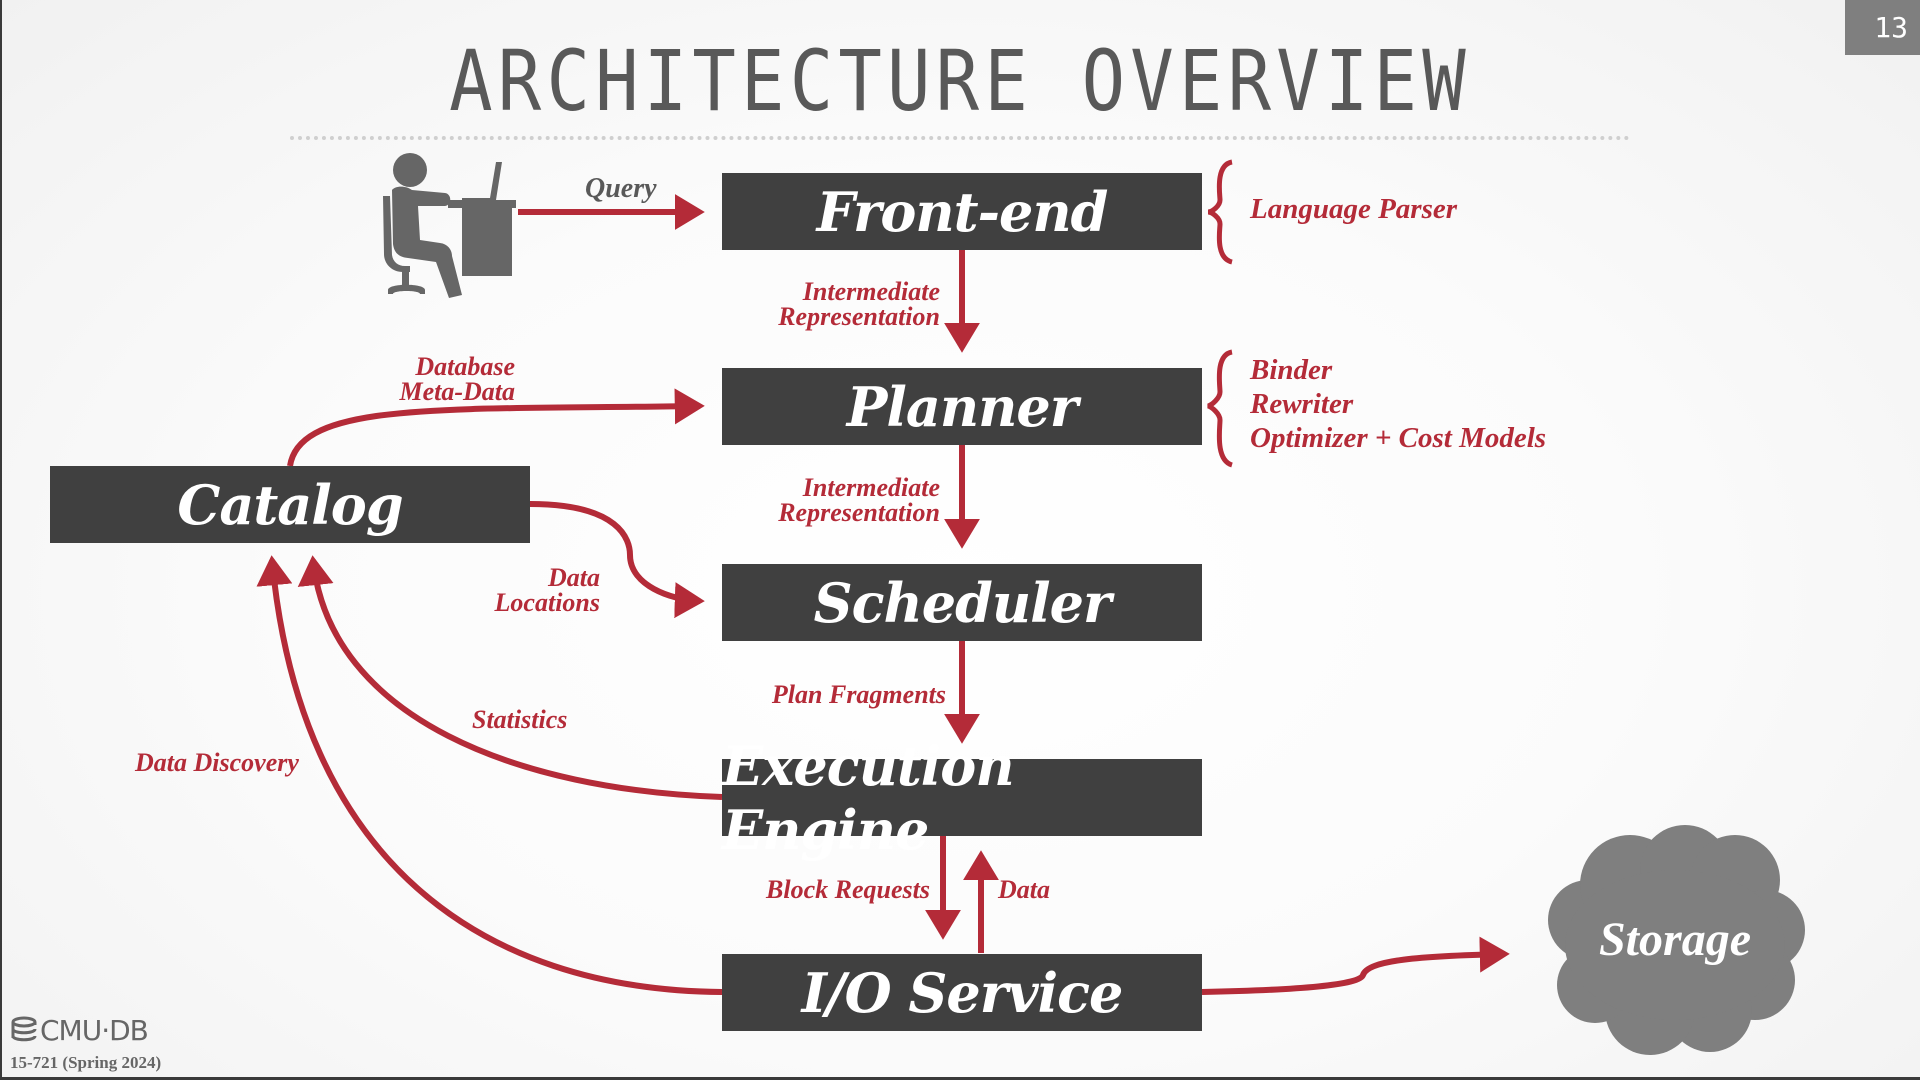 This screenshot has width=1920, height=1080. What do you see at coordinates (24, 1028) in the screenshot?
I see `database-icon` at bounding box center [24, 1028].